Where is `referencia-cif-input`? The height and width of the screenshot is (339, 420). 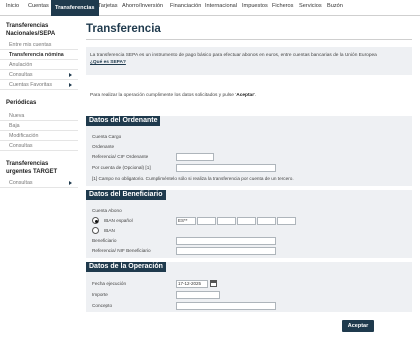
referencia-cif-input is located at coordinates (195, 157).